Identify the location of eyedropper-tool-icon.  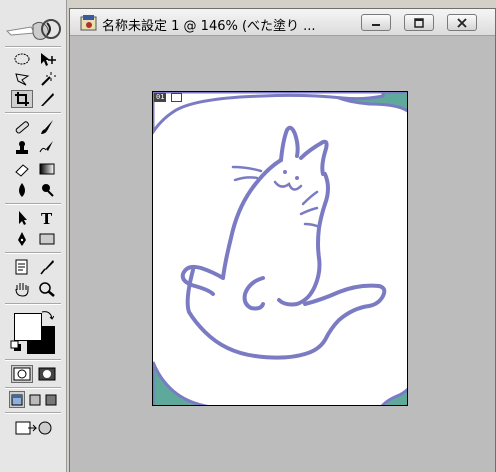
(47, 267).